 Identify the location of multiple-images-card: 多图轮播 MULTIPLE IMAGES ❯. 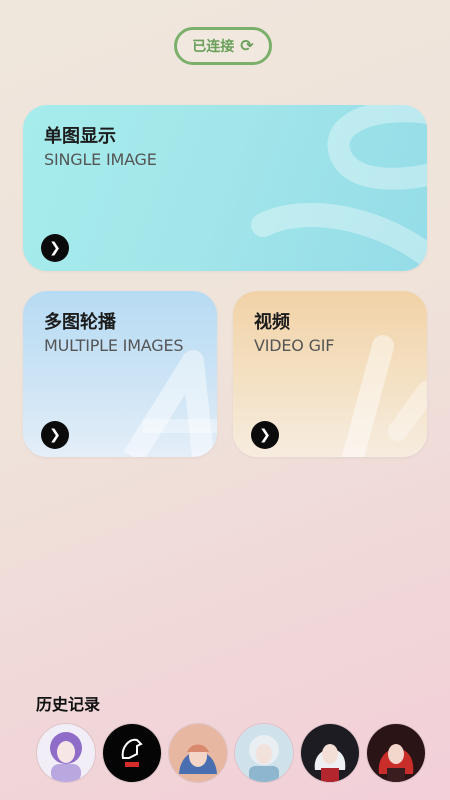
(120, 374).